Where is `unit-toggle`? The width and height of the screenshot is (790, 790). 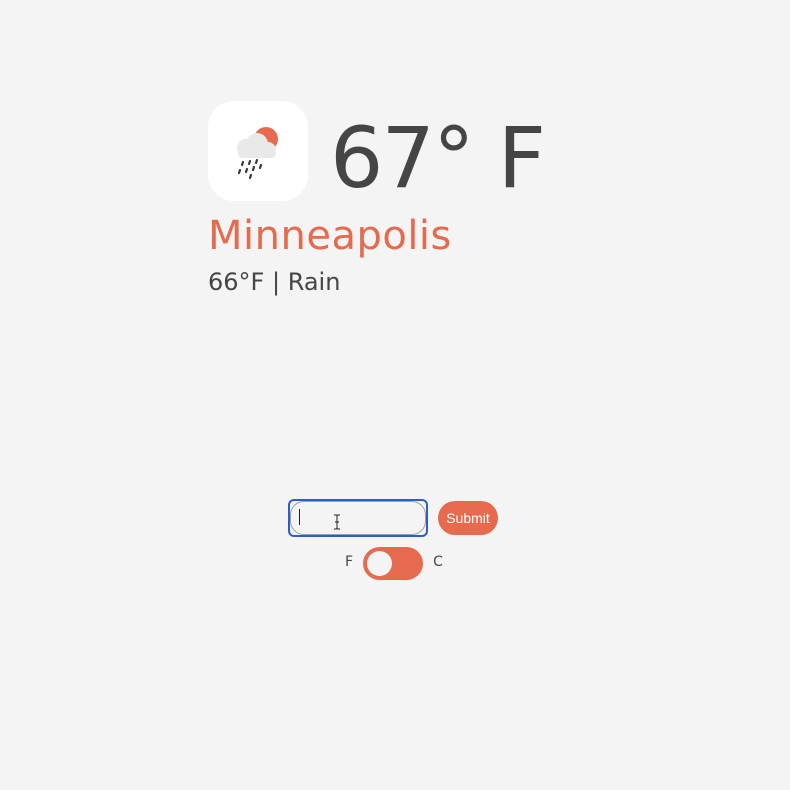 unit-toggle is located at coordinates (393, 563).